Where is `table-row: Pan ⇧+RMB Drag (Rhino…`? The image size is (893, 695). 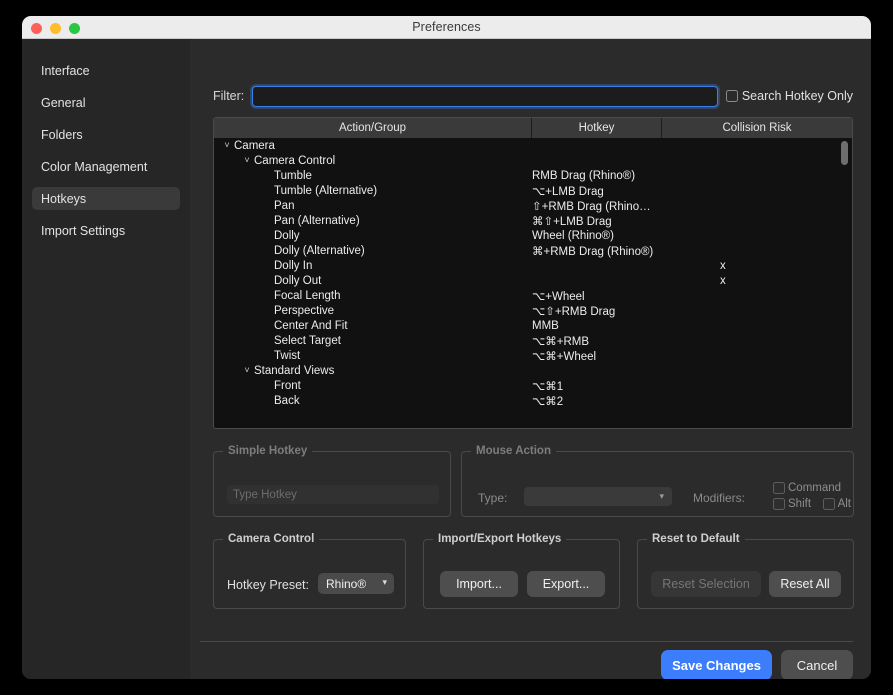
table-row: Pan ⇧+RMB Drag (Rhino… is located at coordinates (533, 205).